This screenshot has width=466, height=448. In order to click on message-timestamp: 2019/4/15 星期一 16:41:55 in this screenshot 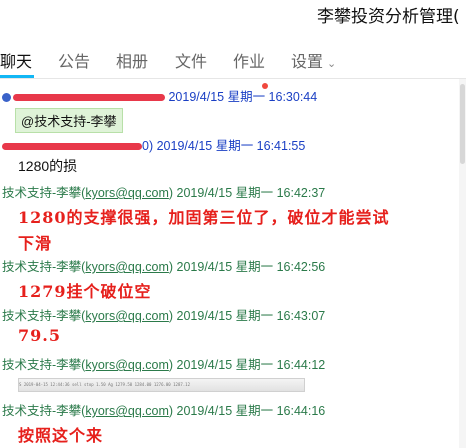, I will do `click(231, 146)`.